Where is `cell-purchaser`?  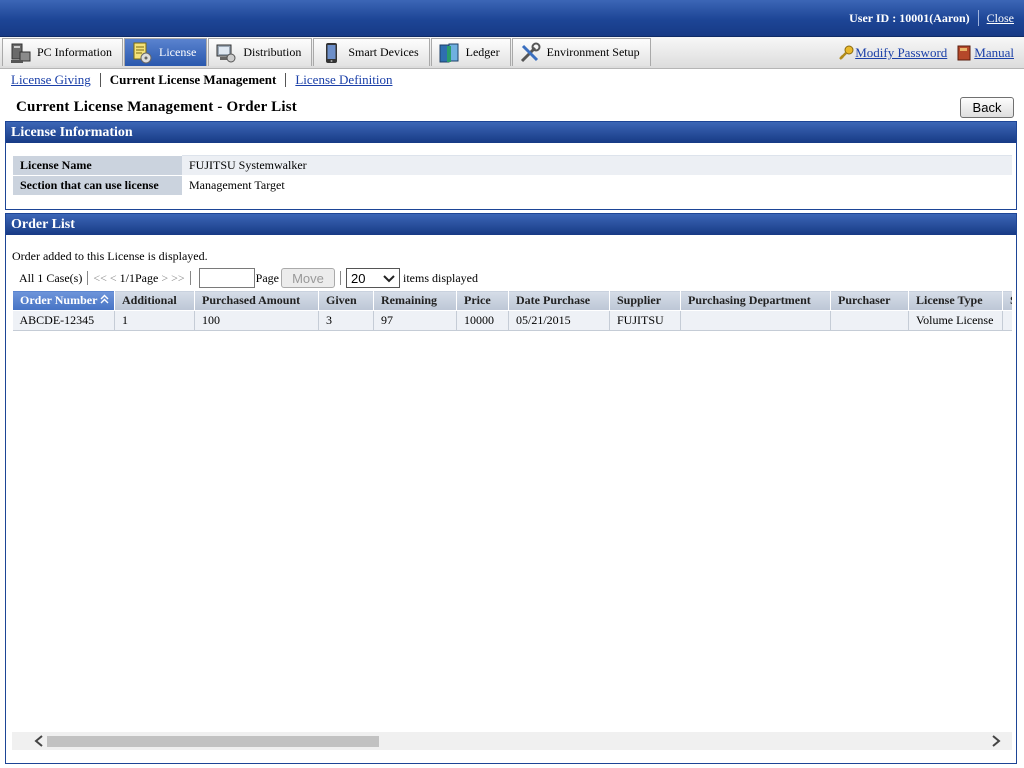 cell-purchaser is located at coordinates (869, 320).